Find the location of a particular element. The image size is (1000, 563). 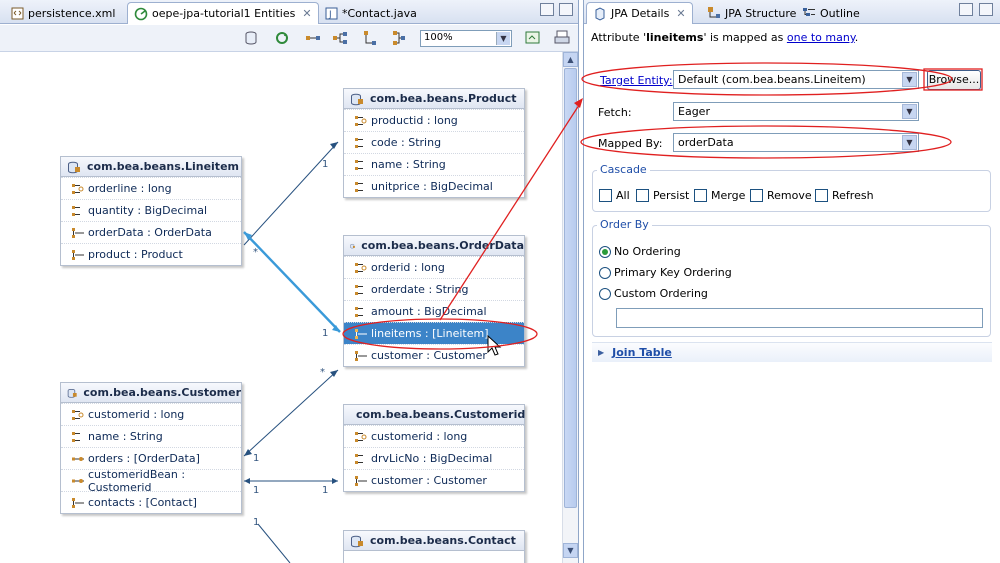

cascade-all-checkbox: All is located at coordinates (614, 195).